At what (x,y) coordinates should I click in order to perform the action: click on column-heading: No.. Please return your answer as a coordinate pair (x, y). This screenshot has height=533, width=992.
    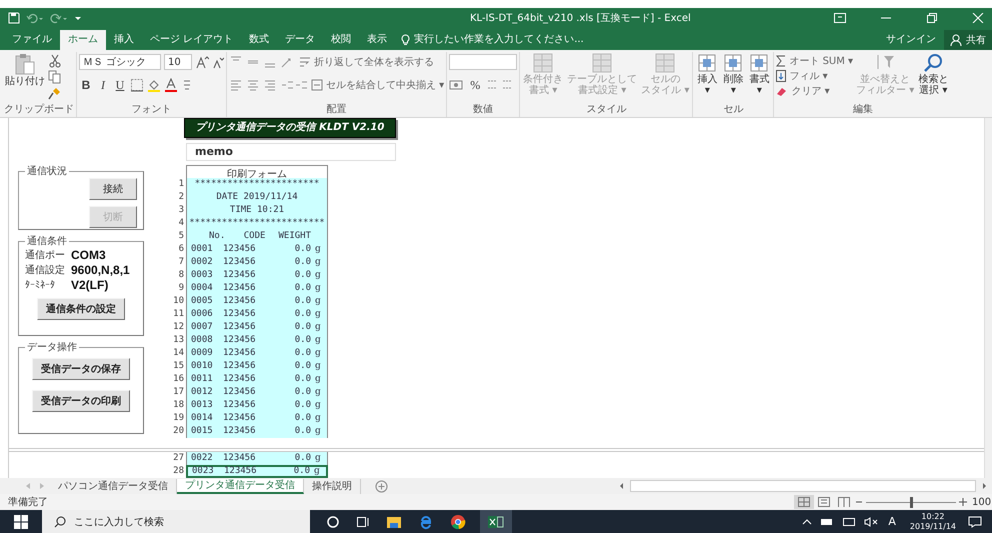
    Looking at the image, I should click on (217, 236).